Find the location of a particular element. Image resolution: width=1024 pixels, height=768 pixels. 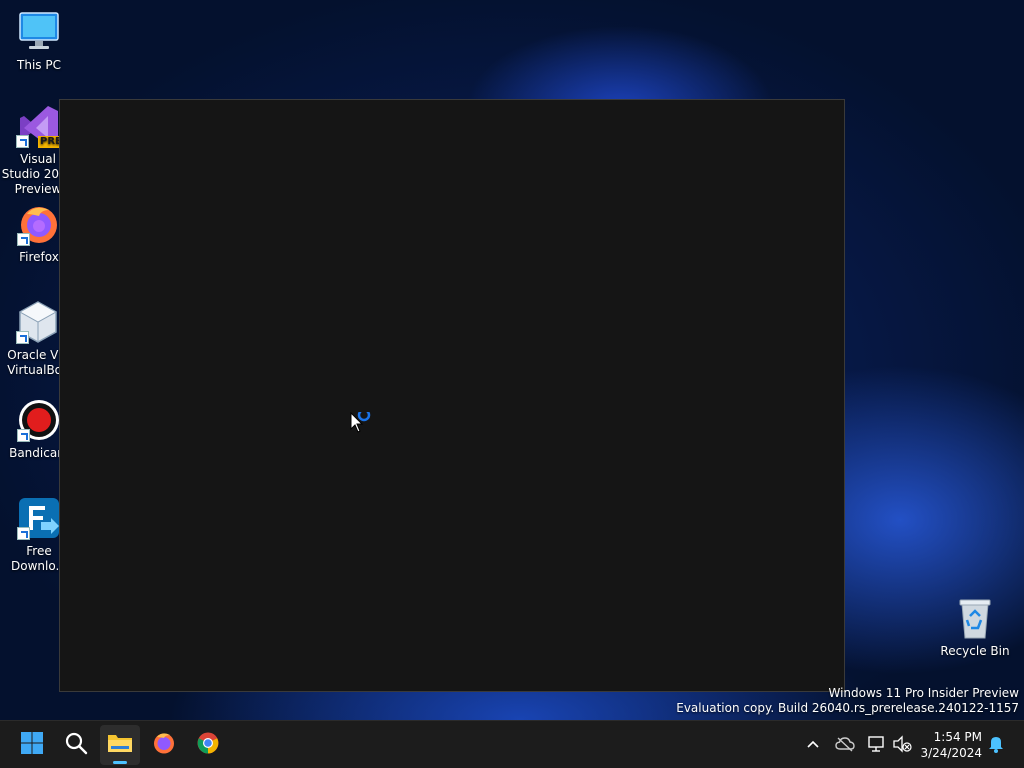

taskbar: 1:54 PM 3/24/2024 is located at coordinates (512, 744).